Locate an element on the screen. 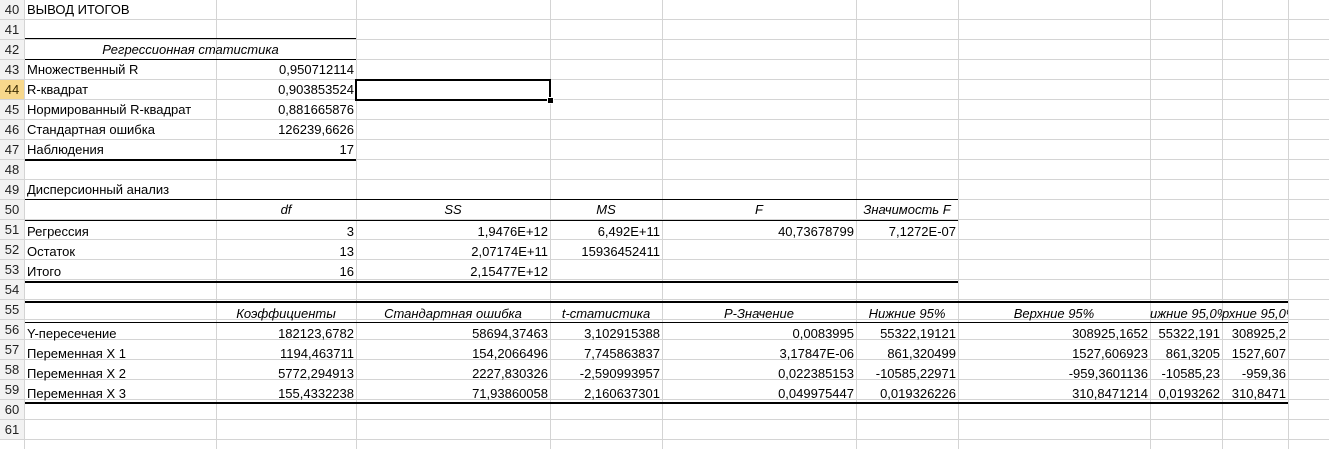  anova-row-label: Итого is located at coordinates (120, 272).